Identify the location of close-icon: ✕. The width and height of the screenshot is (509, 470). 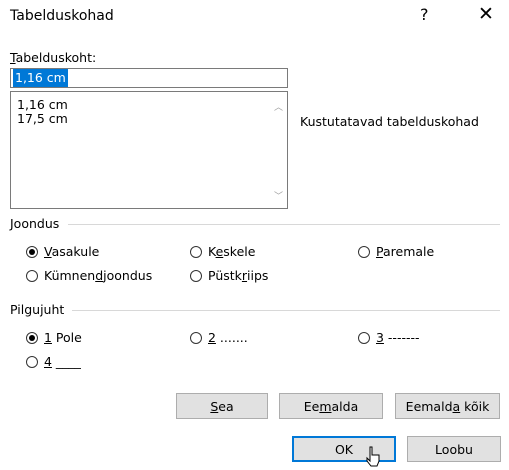
(486, 14).